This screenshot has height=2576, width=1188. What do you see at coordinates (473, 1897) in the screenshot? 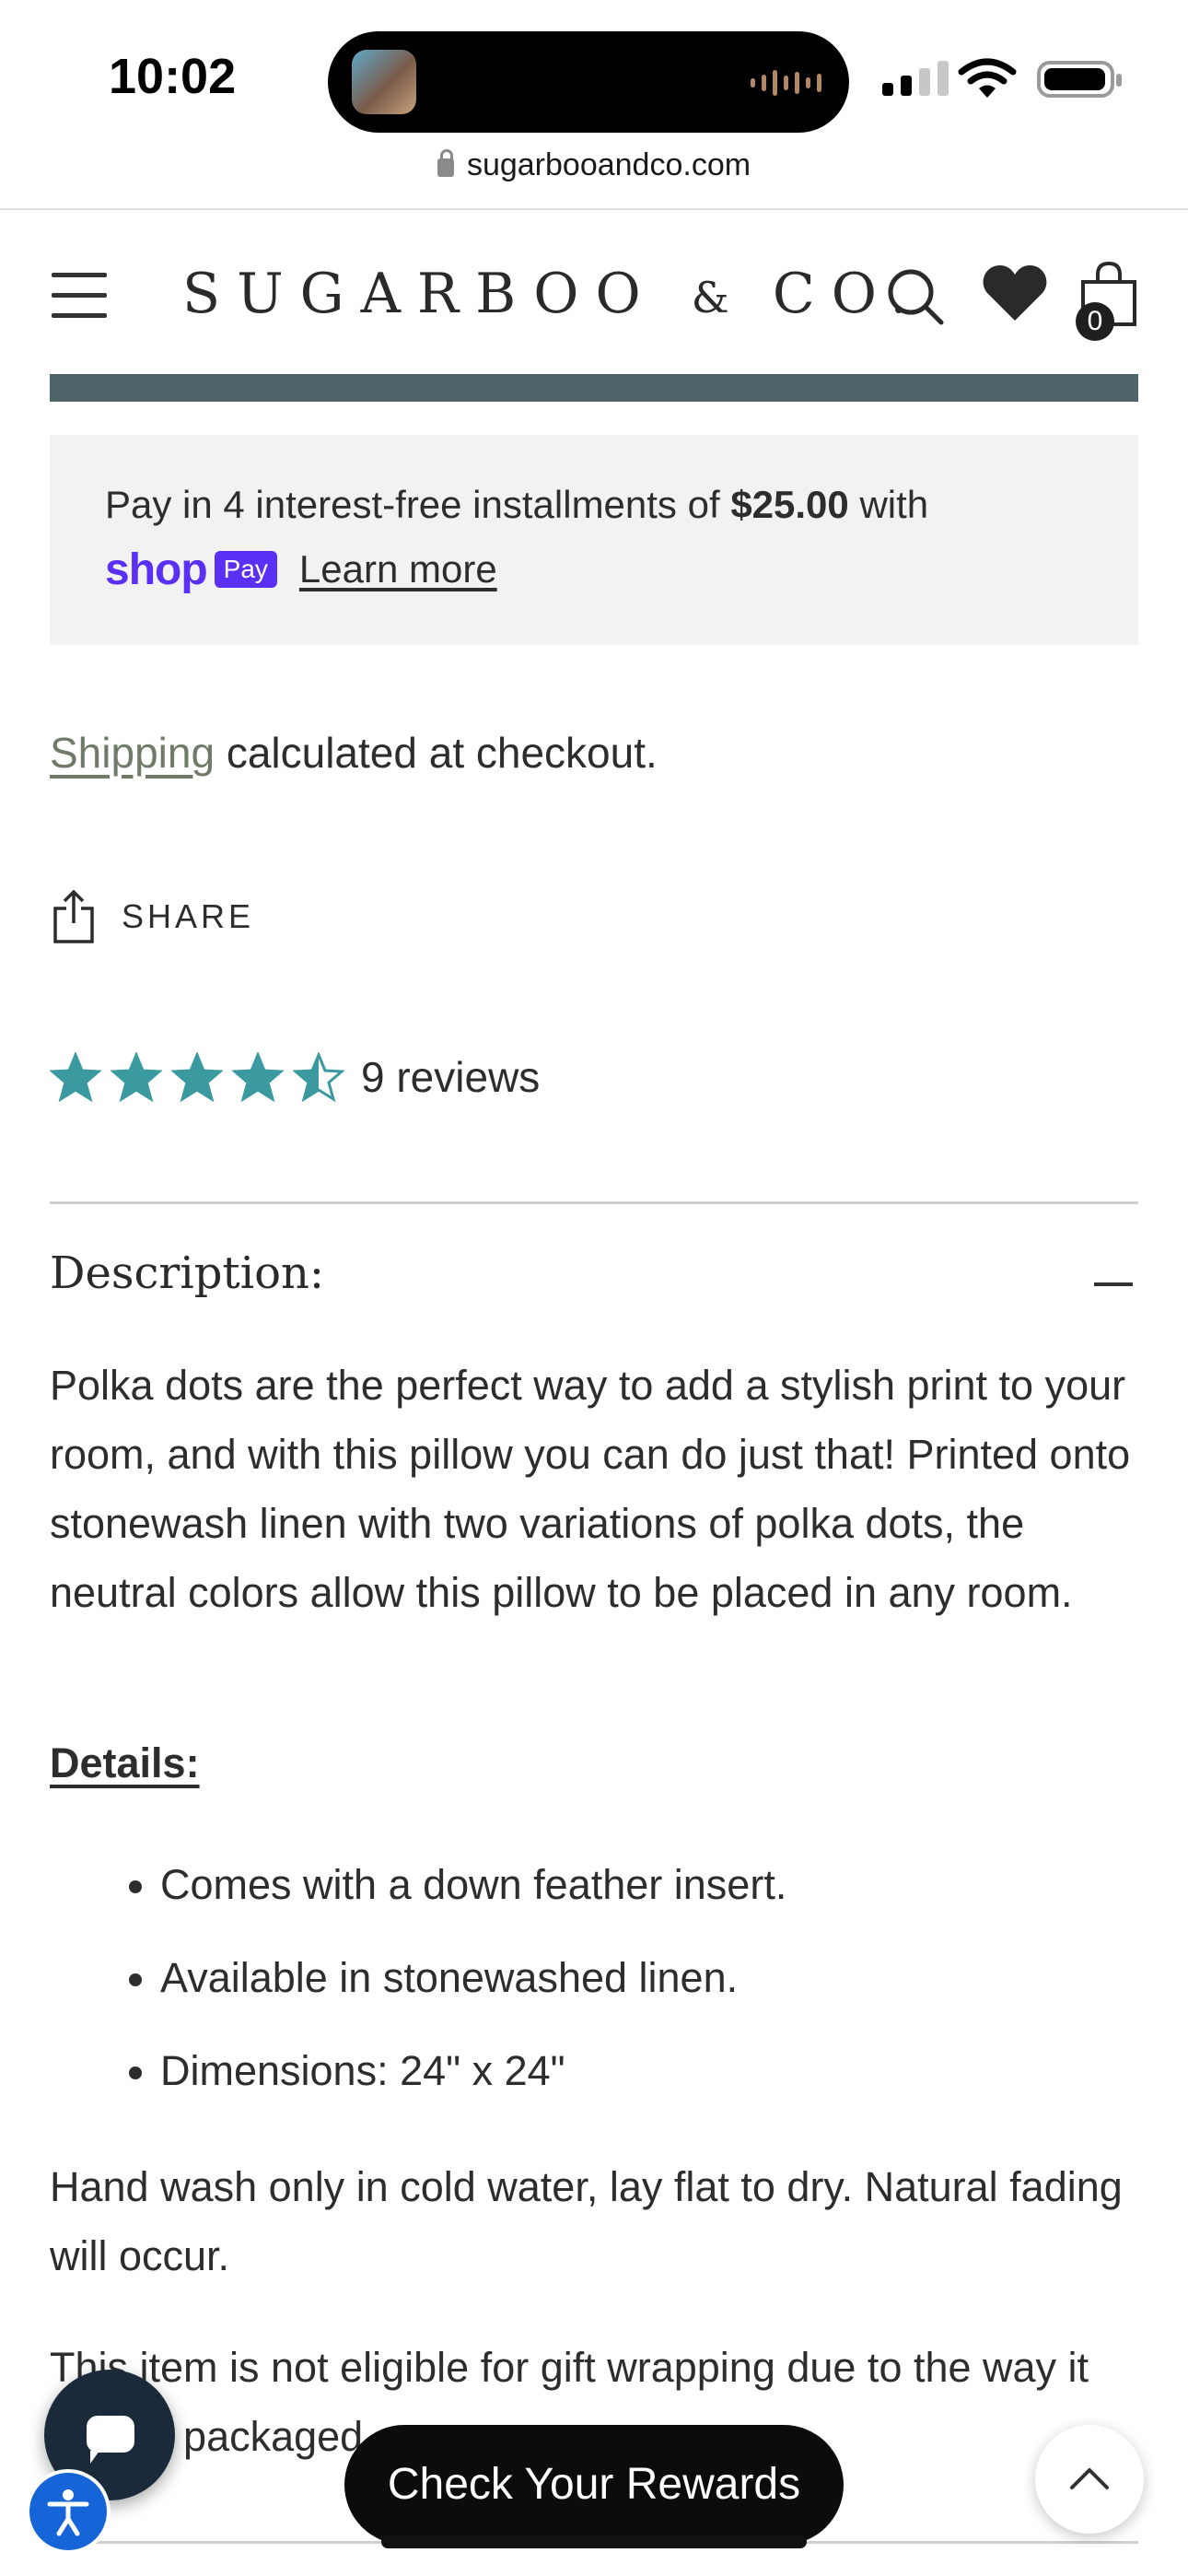
I see `list-item: Comes with a down feather insert.` at bounding box center [473, 1897].